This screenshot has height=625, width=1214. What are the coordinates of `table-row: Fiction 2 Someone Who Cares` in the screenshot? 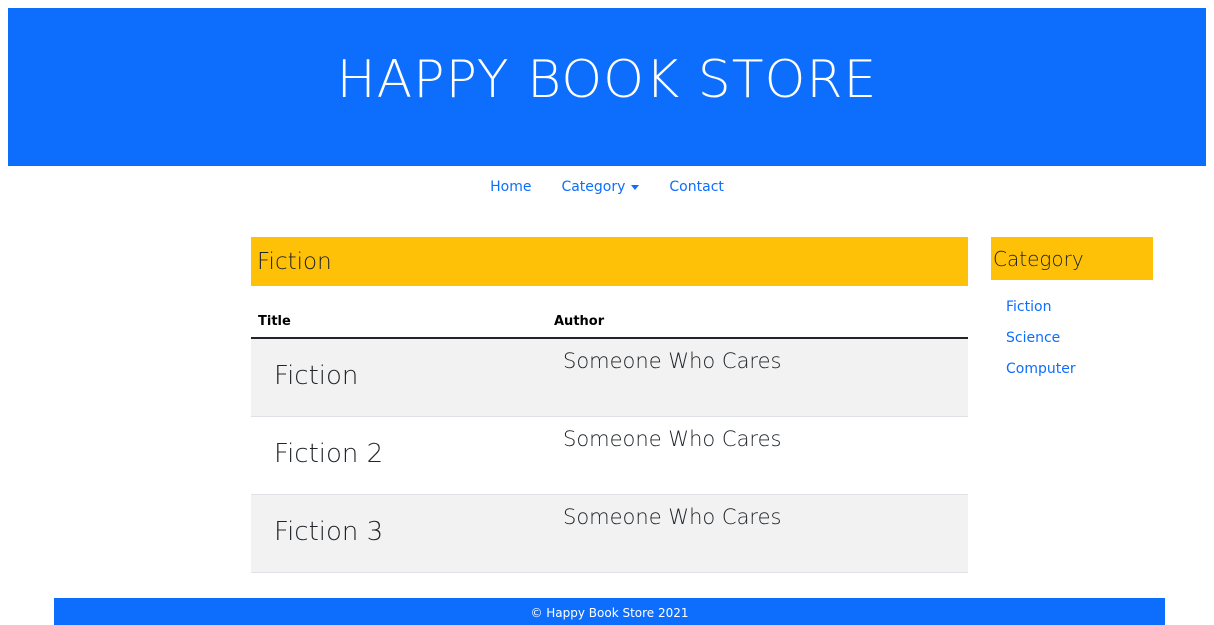 It's located at (609, 455).